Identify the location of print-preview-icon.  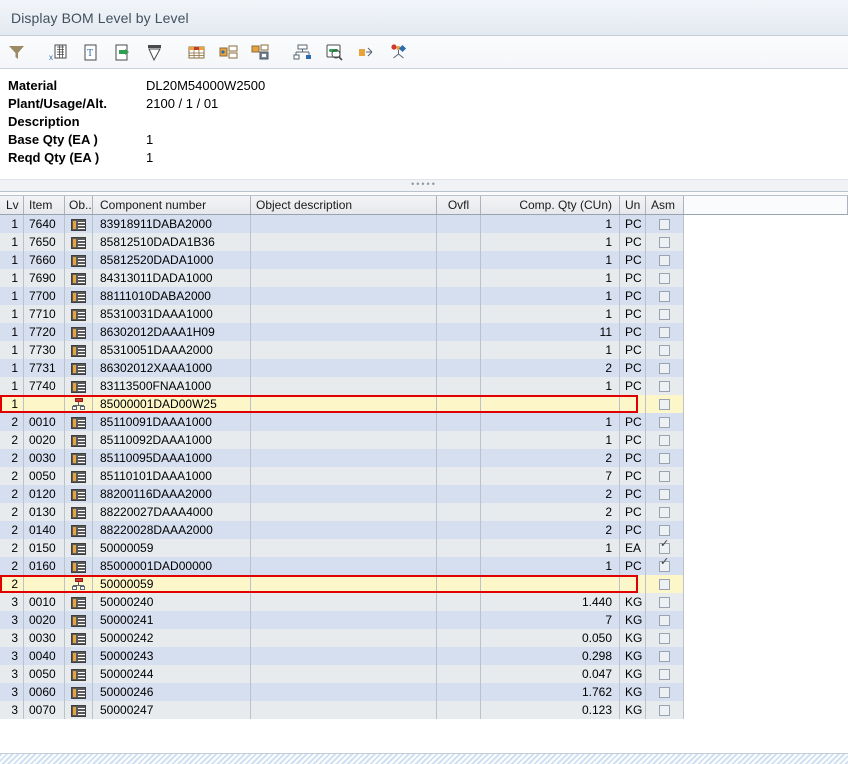
(154, 52).